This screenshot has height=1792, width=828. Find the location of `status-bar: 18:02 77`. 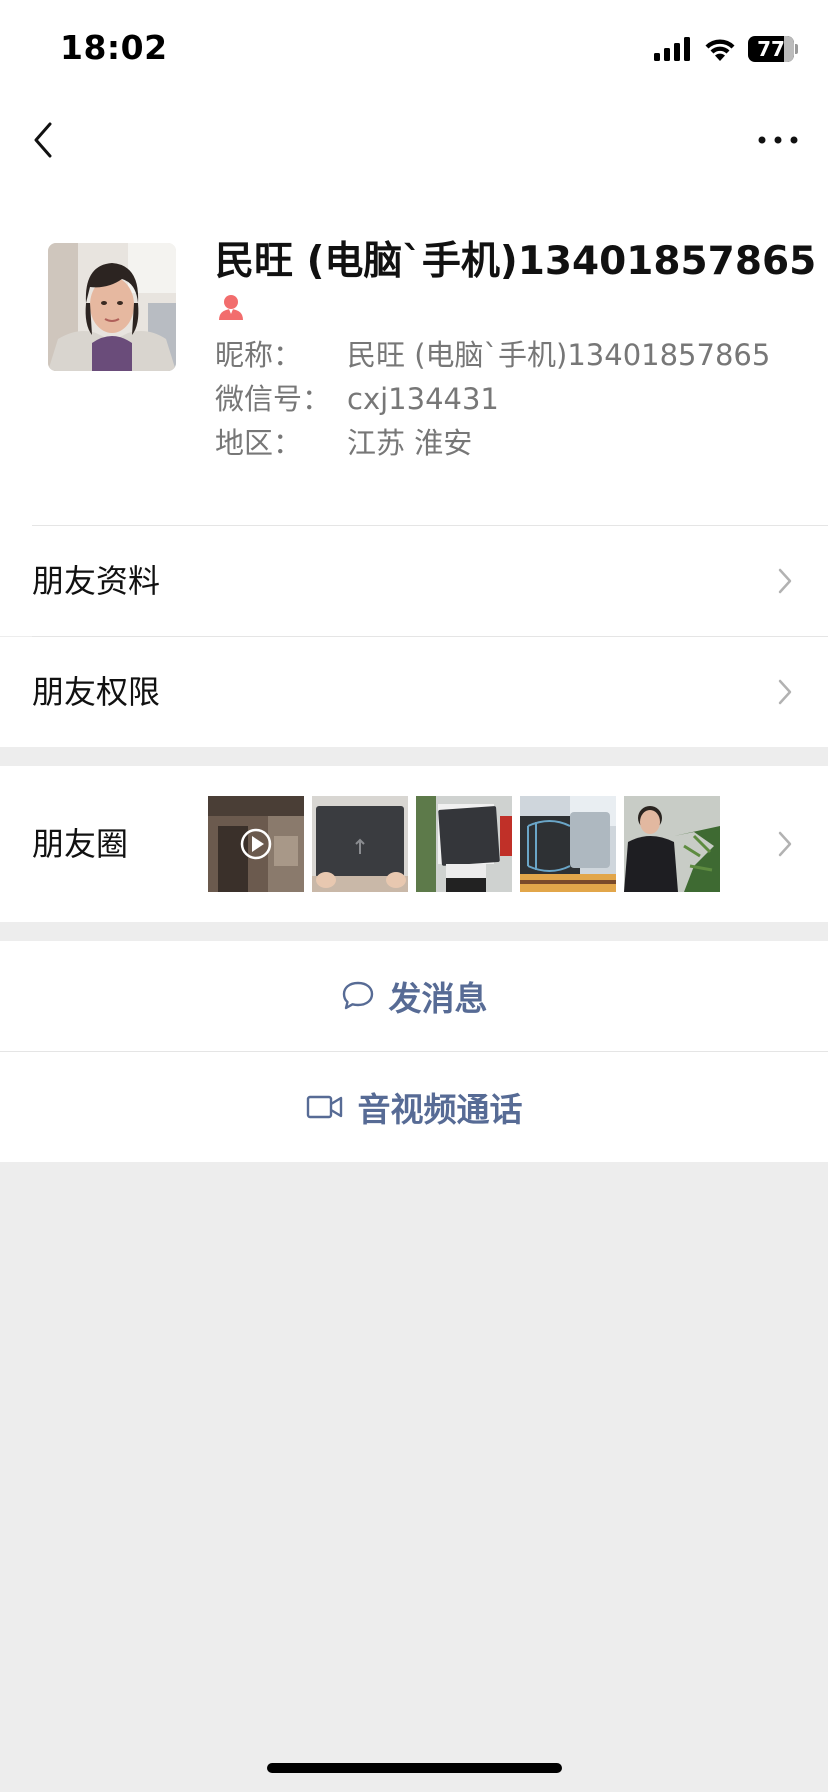

status-bar: 18:02 77 is located at coordinates (414, 50).